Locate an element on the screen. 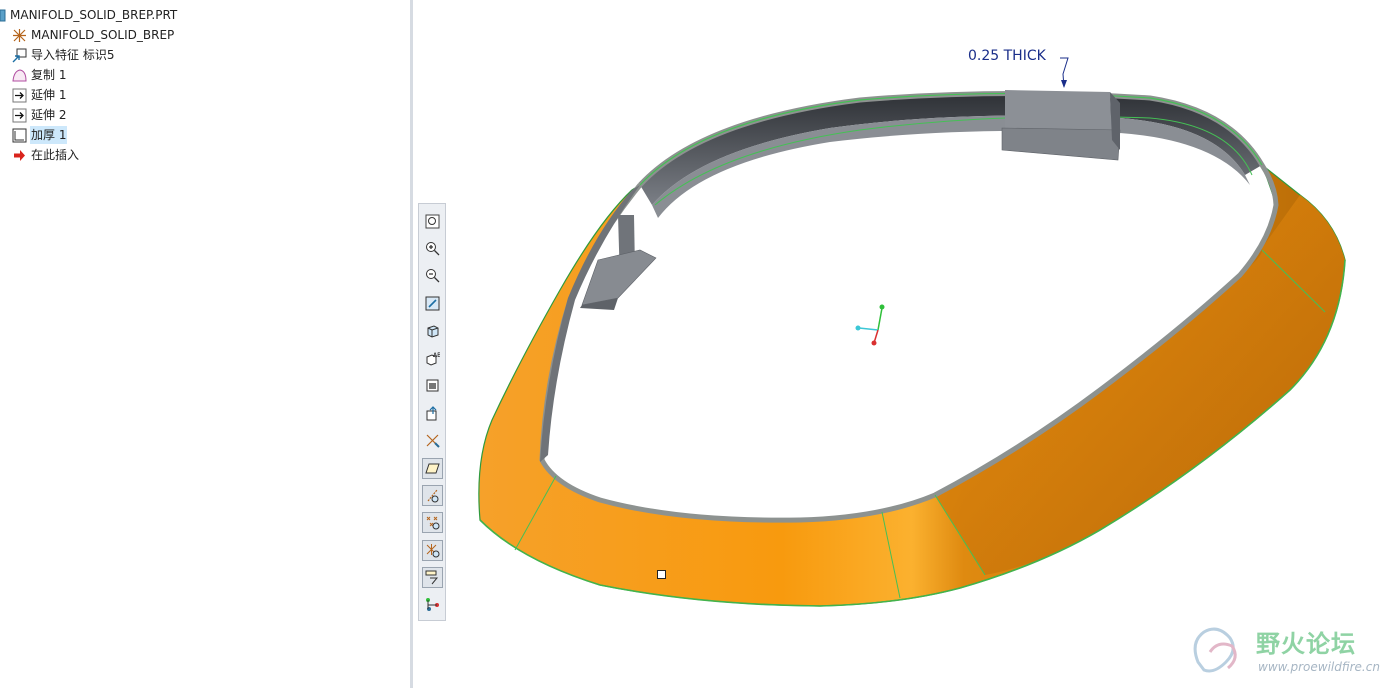  tab-block-right is located at coordinates (1061, 125).